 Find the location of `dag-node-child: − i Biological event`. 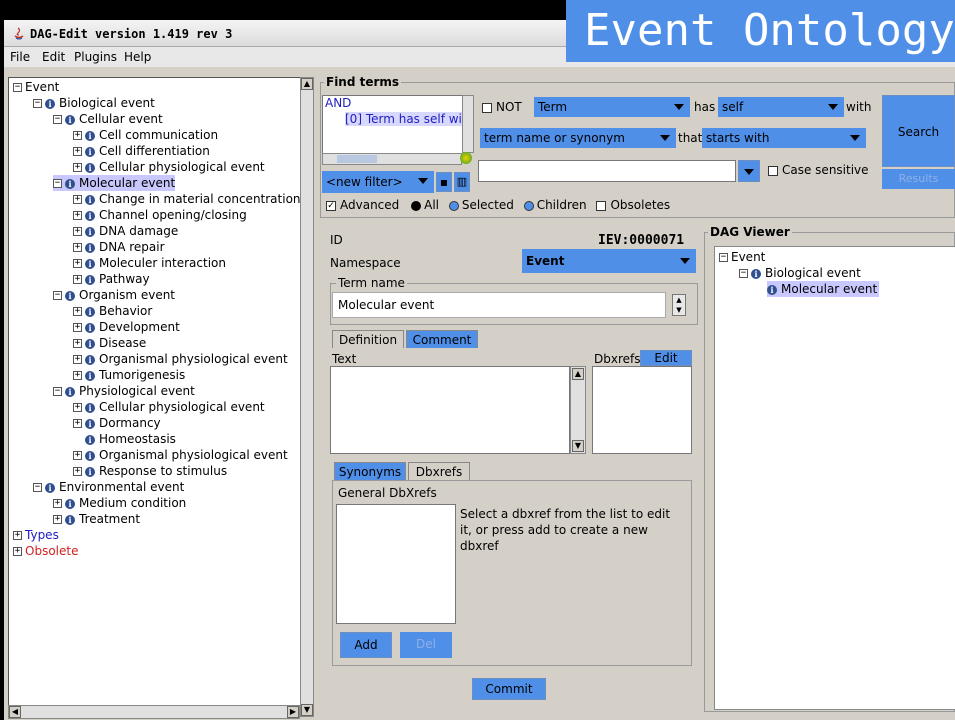

dag-node-child: − i Biological event is located at coordinates (800, 273).